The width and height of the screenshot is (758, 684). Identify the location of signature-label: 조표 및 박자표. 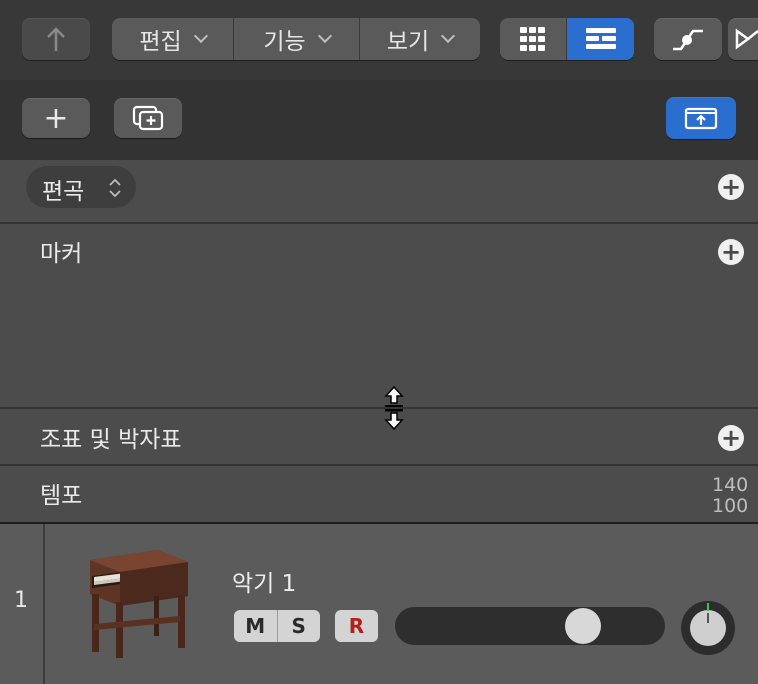
(111, 440).